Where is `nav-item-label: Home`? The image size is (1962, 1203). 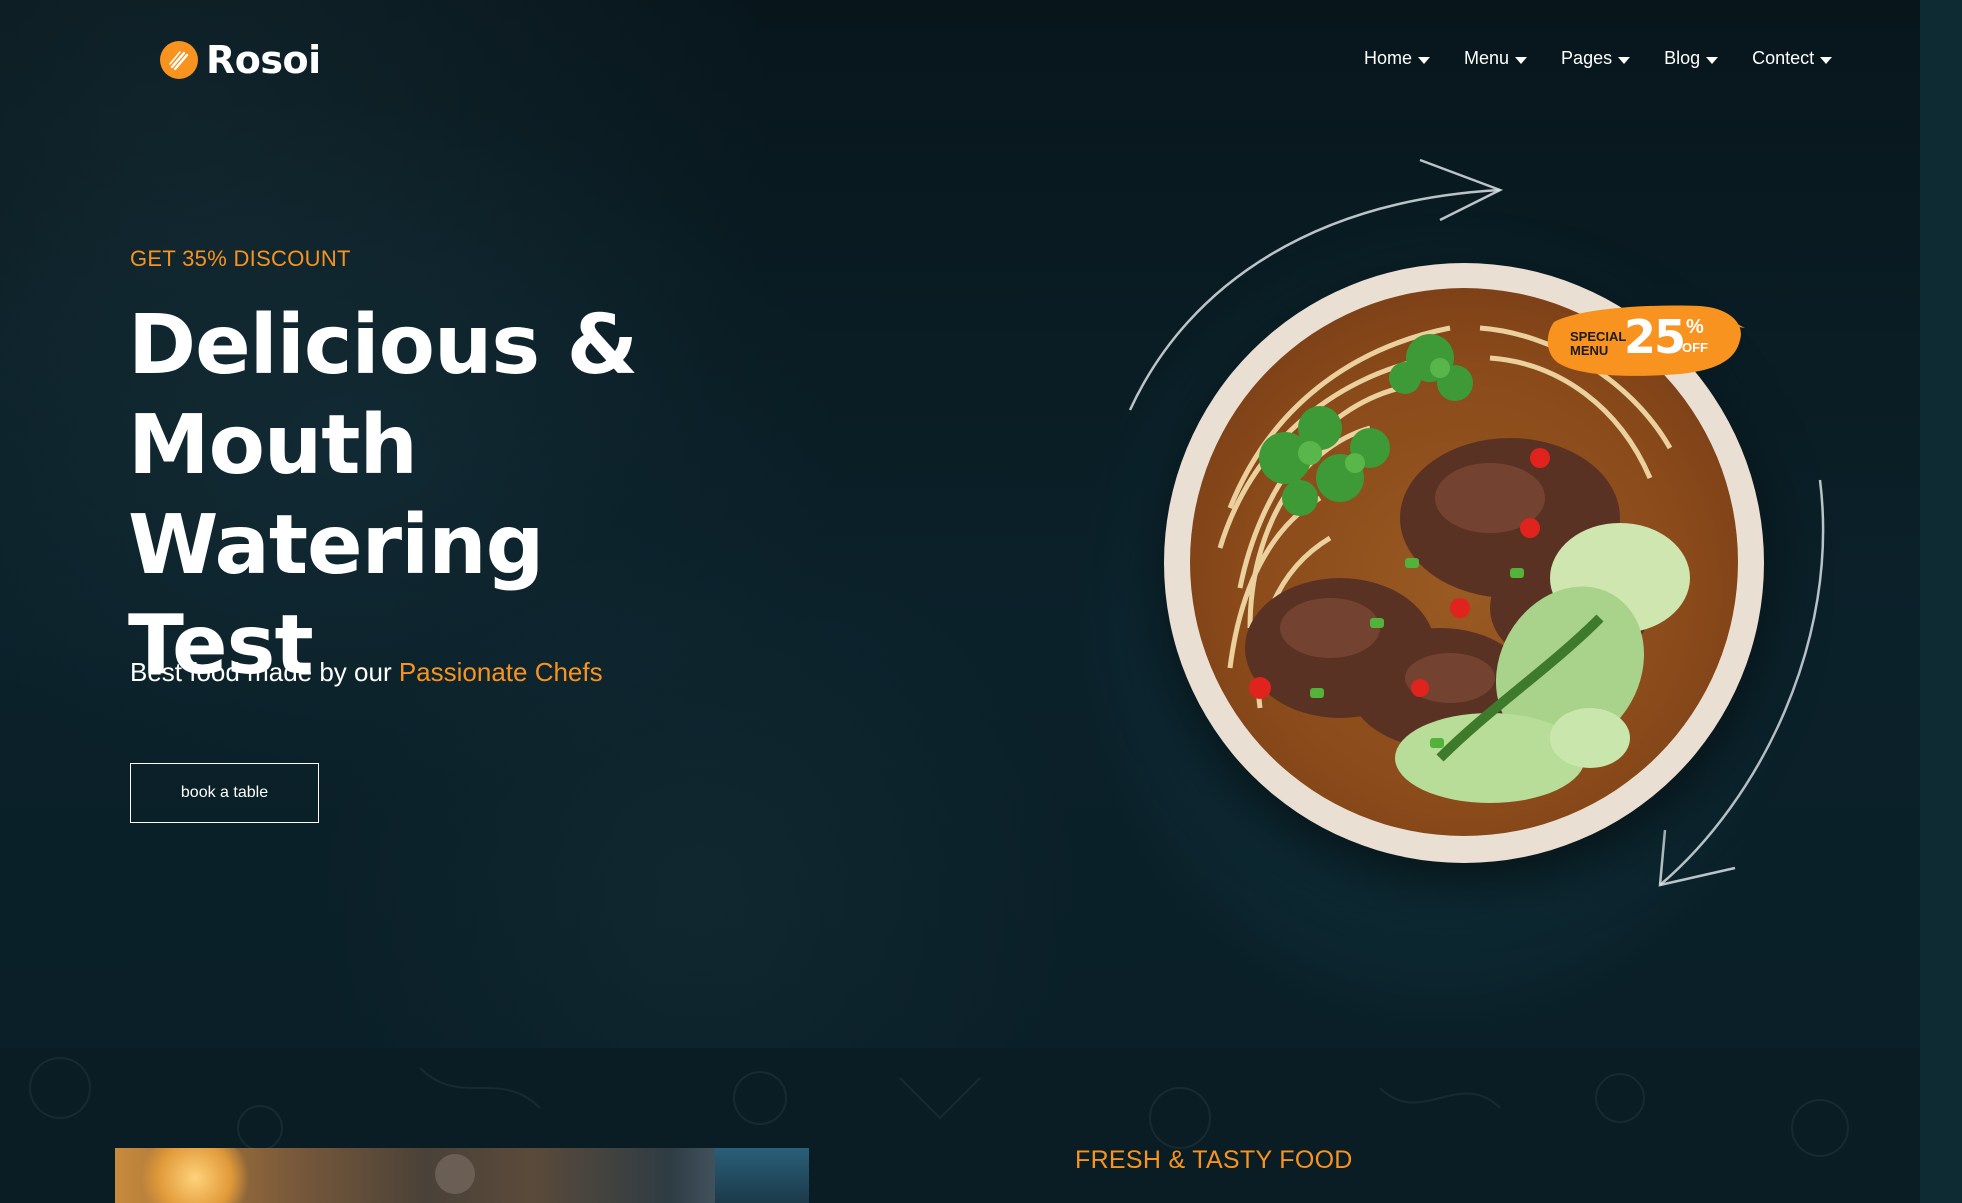
nav-item-label: Home is located at coordinates (1388, 58).